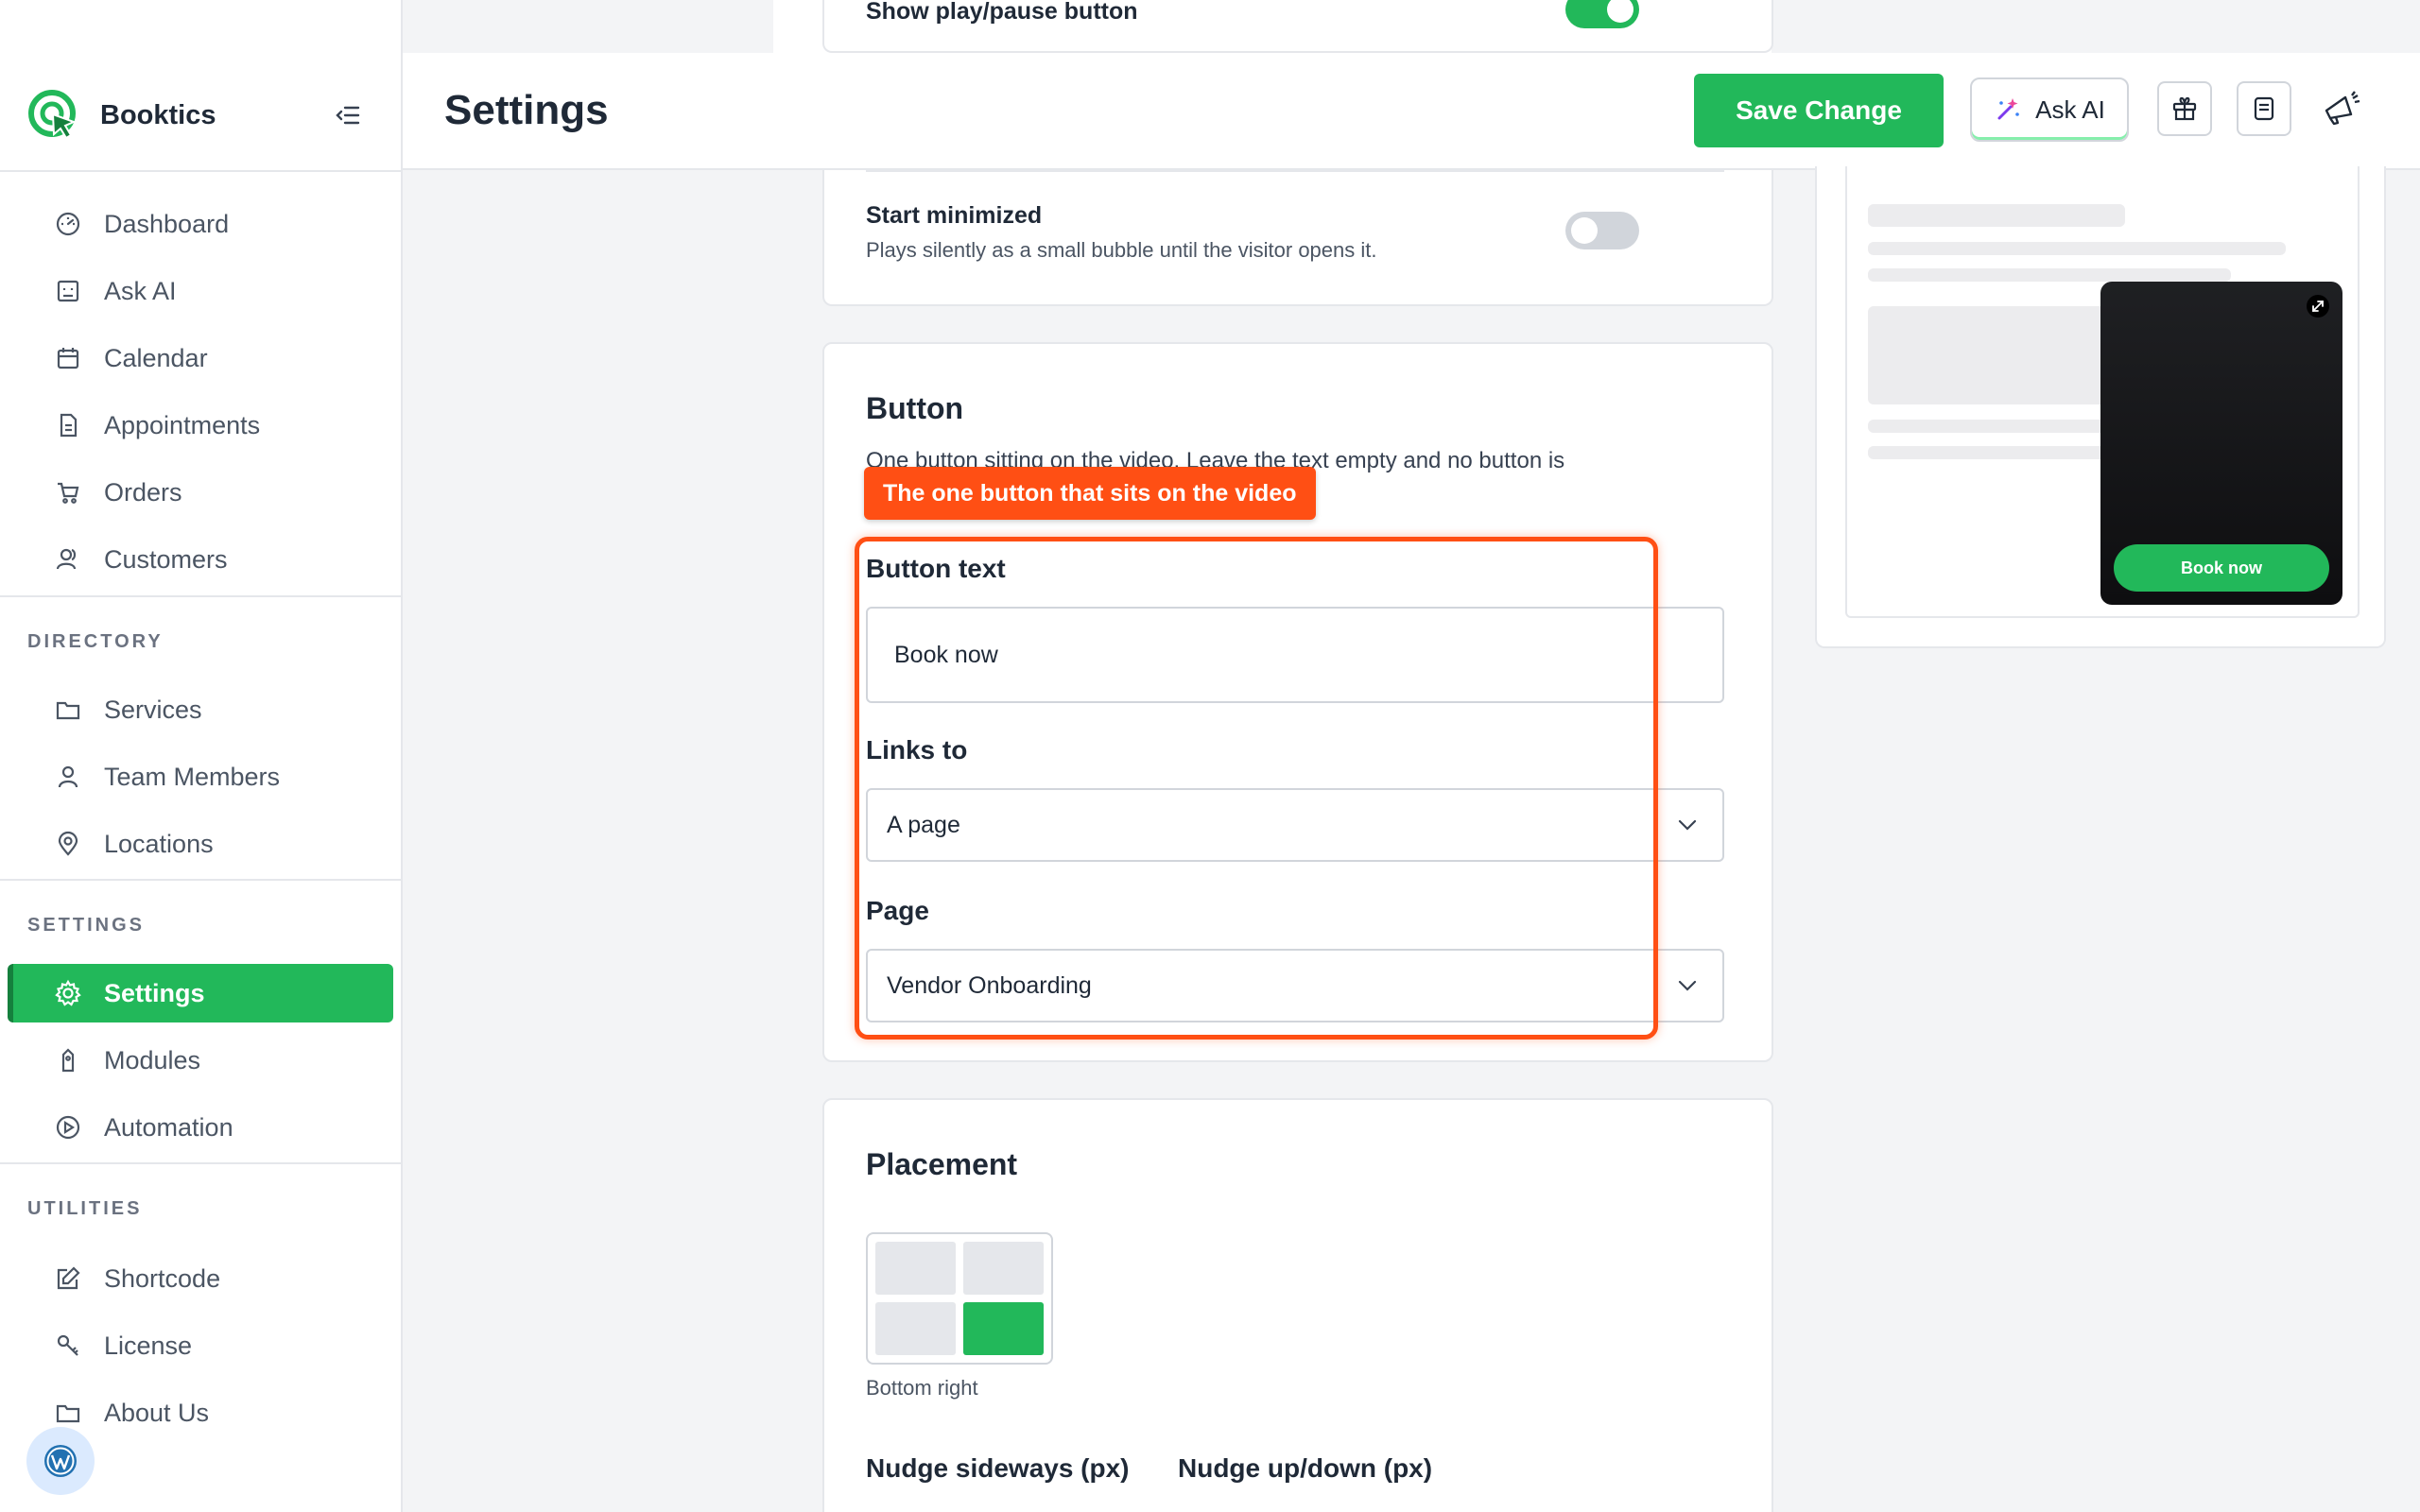 Image resolution: width=2420 pixels, height=1512 pixels. I want to click on placement-section-title: Placement, so click(942, 1164).